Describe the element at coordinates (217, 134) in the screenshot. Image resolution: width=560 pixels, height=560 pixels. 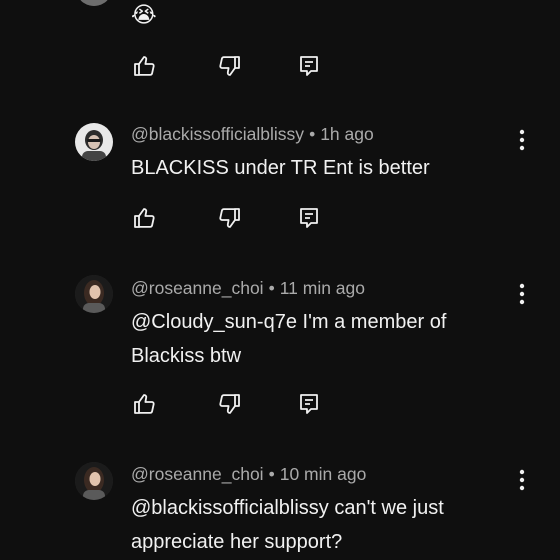
I see `comment-author: @blackissofficialblissy` at that location.